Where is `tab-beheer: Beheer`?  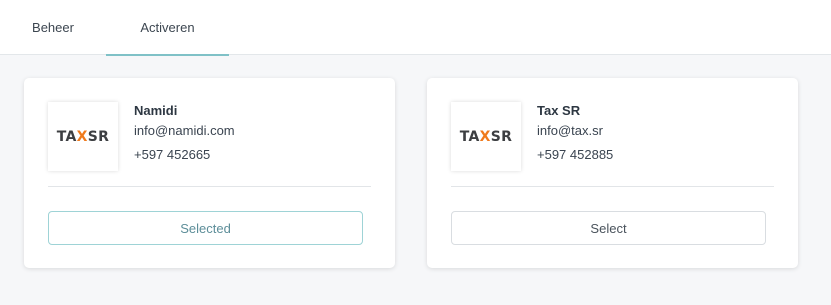
tab-beheer: Beheer is located at coordinates (53, 27).